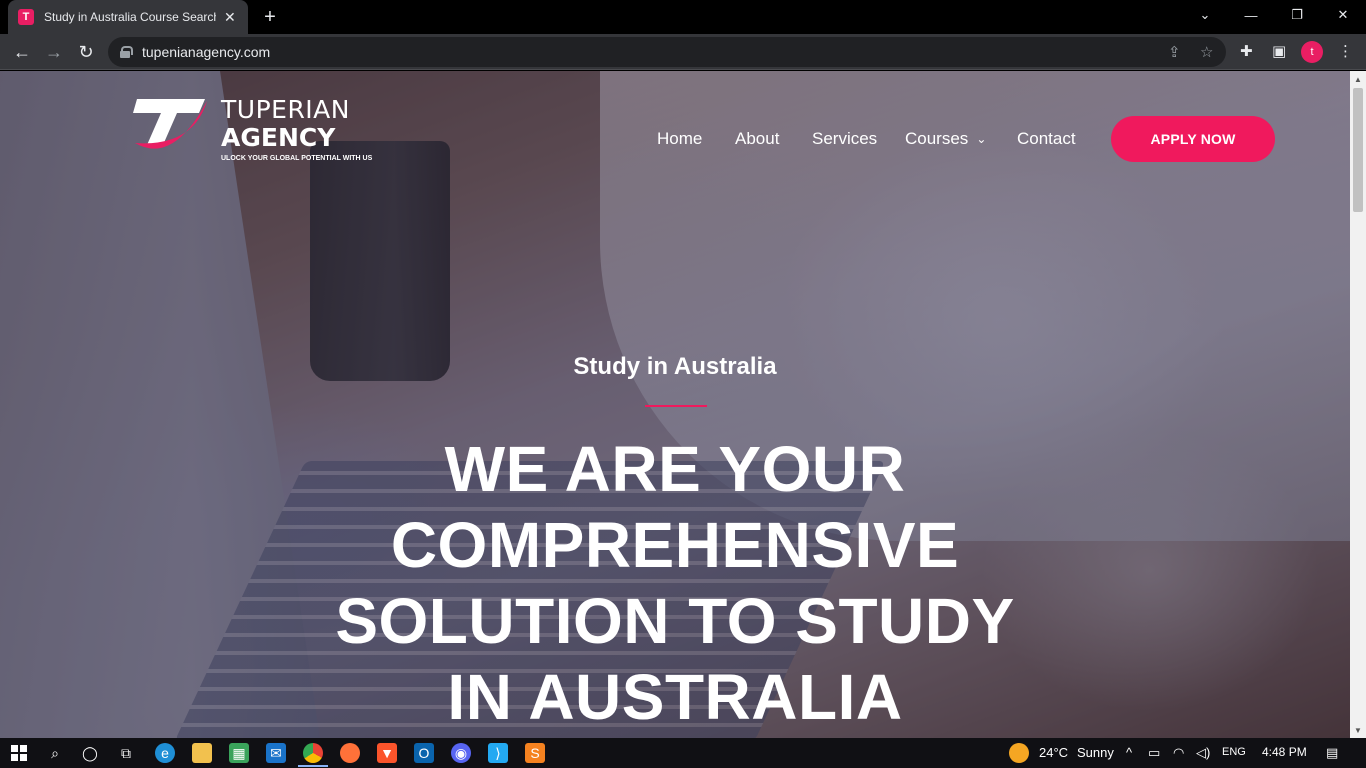  Describe the element at coordinates (239, 753) in the screenshot. I see `microsoft-store-icon: ▦` at that location.